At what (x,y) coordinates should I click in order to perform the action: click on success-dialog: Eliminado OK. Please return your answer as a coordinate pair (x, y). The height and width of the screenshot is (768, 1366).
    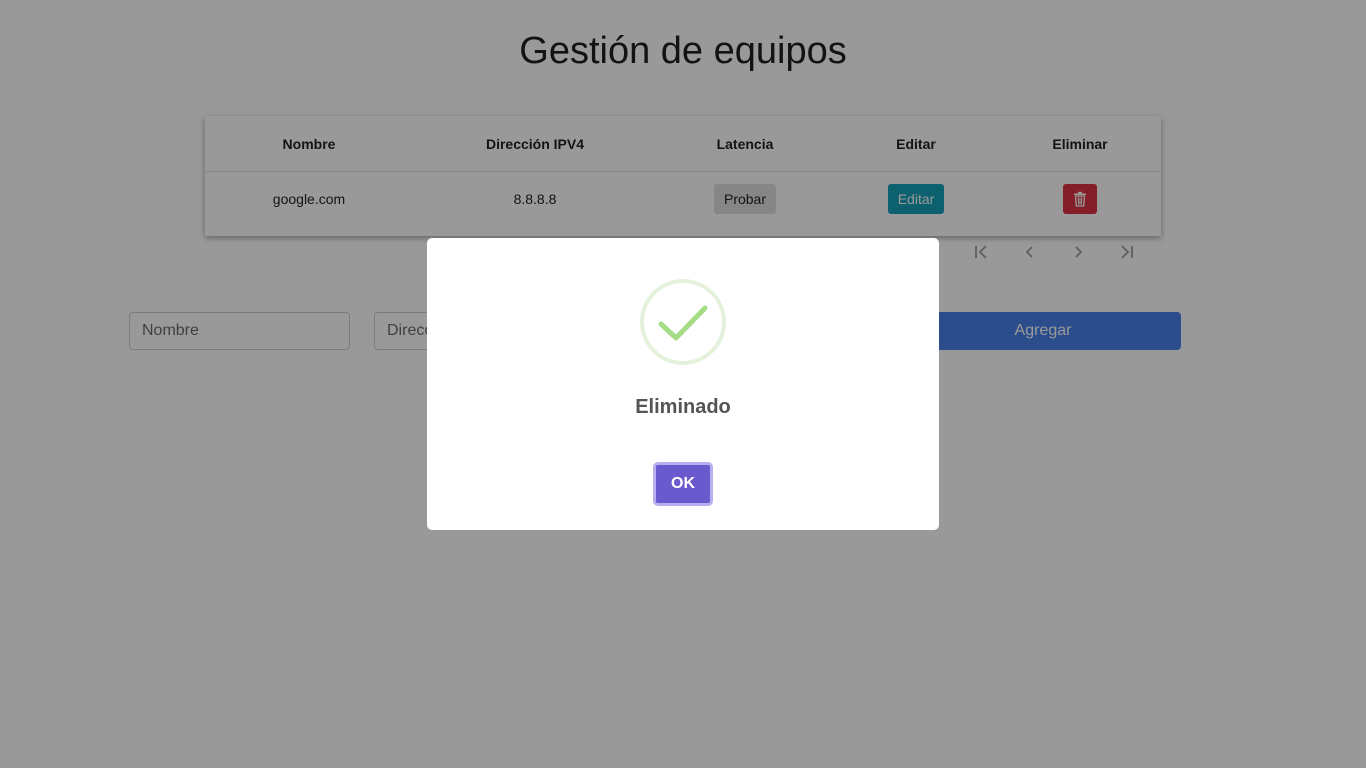
    Looking at the image, I should click on (683, 384).